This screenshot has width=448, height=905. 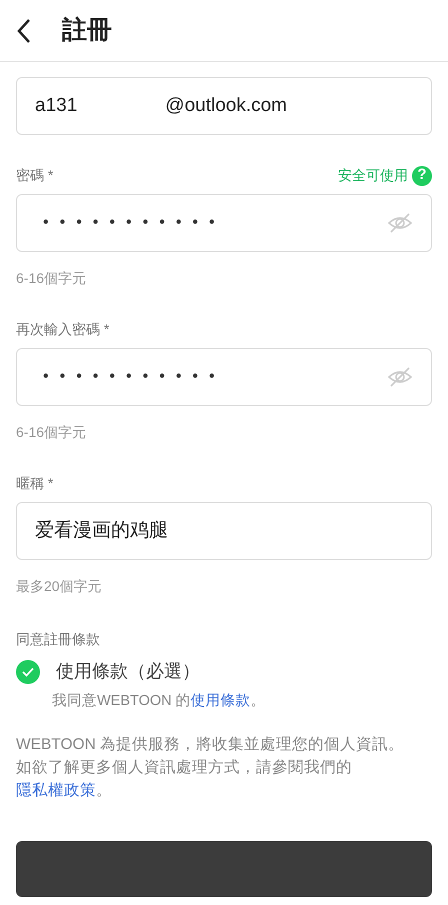 What do you see at coordinates (58, 639) in the screenshot?
I see `section-heading: 同意註冊條款` at bounding box center [58, 639].